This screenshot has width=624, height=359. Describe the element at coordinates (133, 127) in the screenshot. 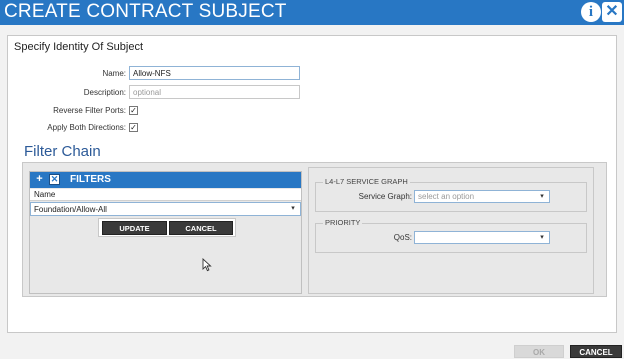

I see `apply-both-checkbox: ✓` at that location.